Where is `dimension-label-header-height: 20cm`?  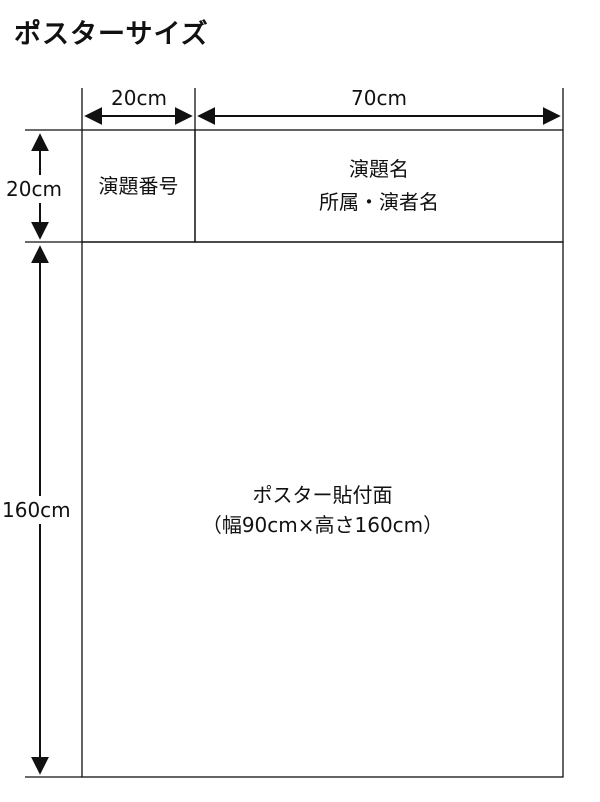 dimension-label-header-height: 20cm is located at coordinates (34, 189).